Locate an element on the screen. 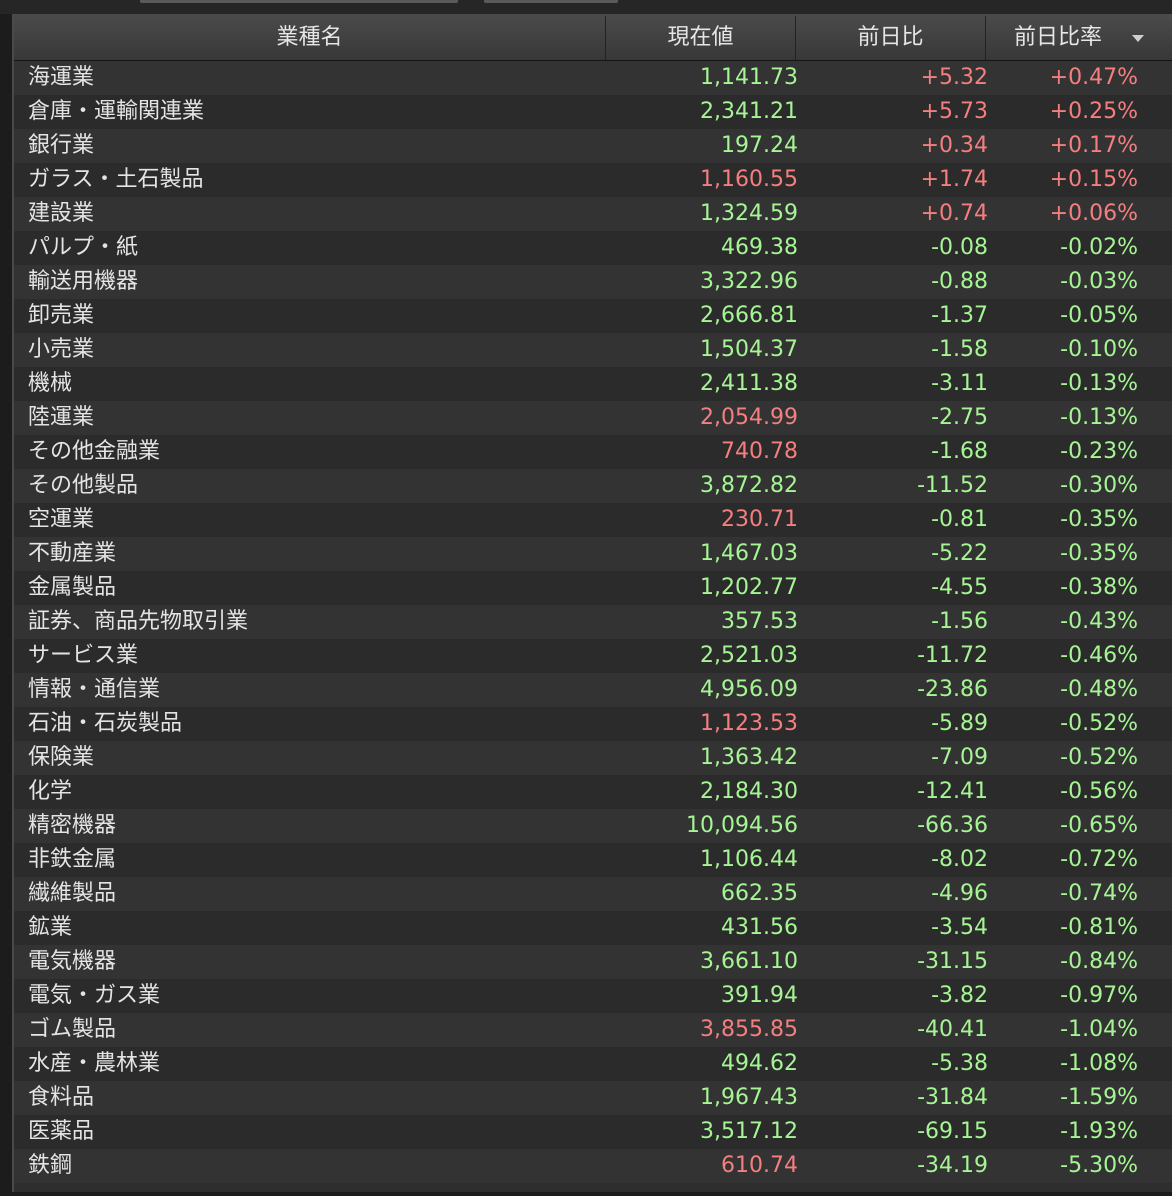 This screenshot has width=1172, height=1196. table-row: ガラス・土石製品 1,160.55 +1.74 +0.15% is located at coordinates (593, 180).